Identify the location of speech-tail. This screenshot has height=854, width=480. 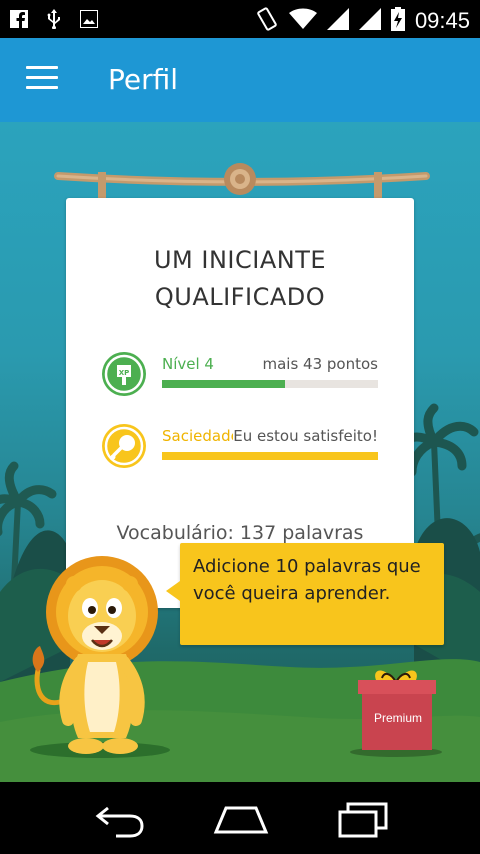
(173, 591).